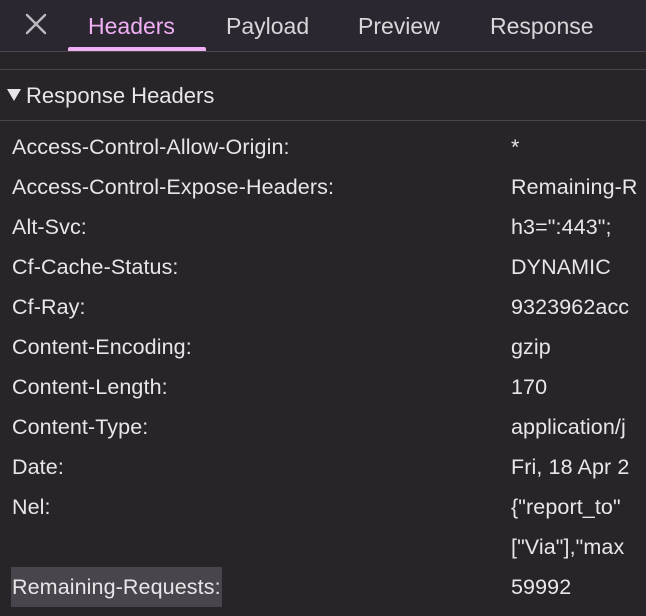 This screenshot has height=616, width=646. Describe the element at coordinates (137, 49) in the screenshot. I see `active-tab-indicator` at that location.